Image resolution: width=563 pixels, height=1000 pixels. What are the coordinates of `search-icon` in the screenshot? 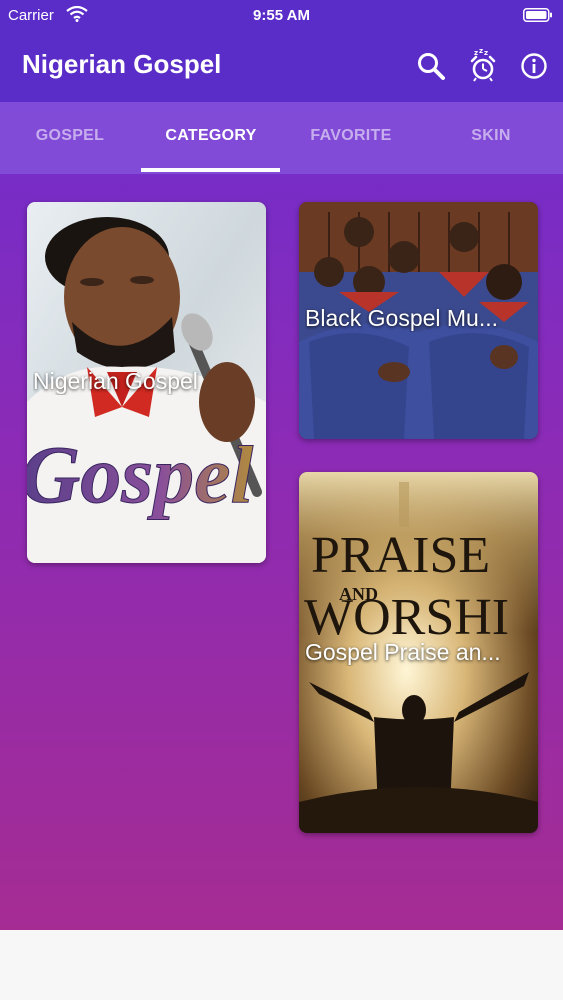 It's located at (431, 66).